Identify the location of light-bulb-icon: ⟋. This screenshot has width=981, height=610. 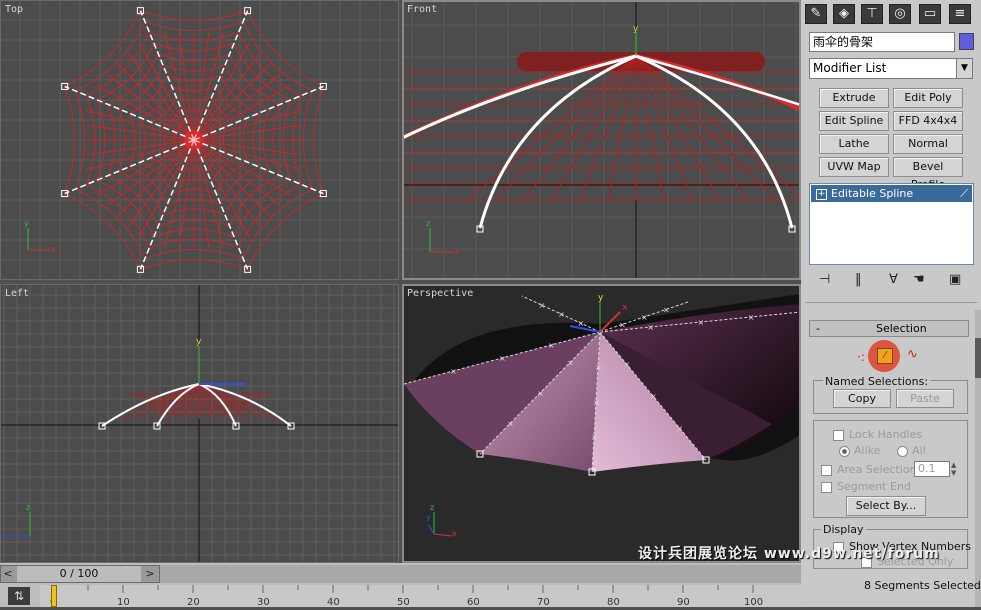
(964, 193).